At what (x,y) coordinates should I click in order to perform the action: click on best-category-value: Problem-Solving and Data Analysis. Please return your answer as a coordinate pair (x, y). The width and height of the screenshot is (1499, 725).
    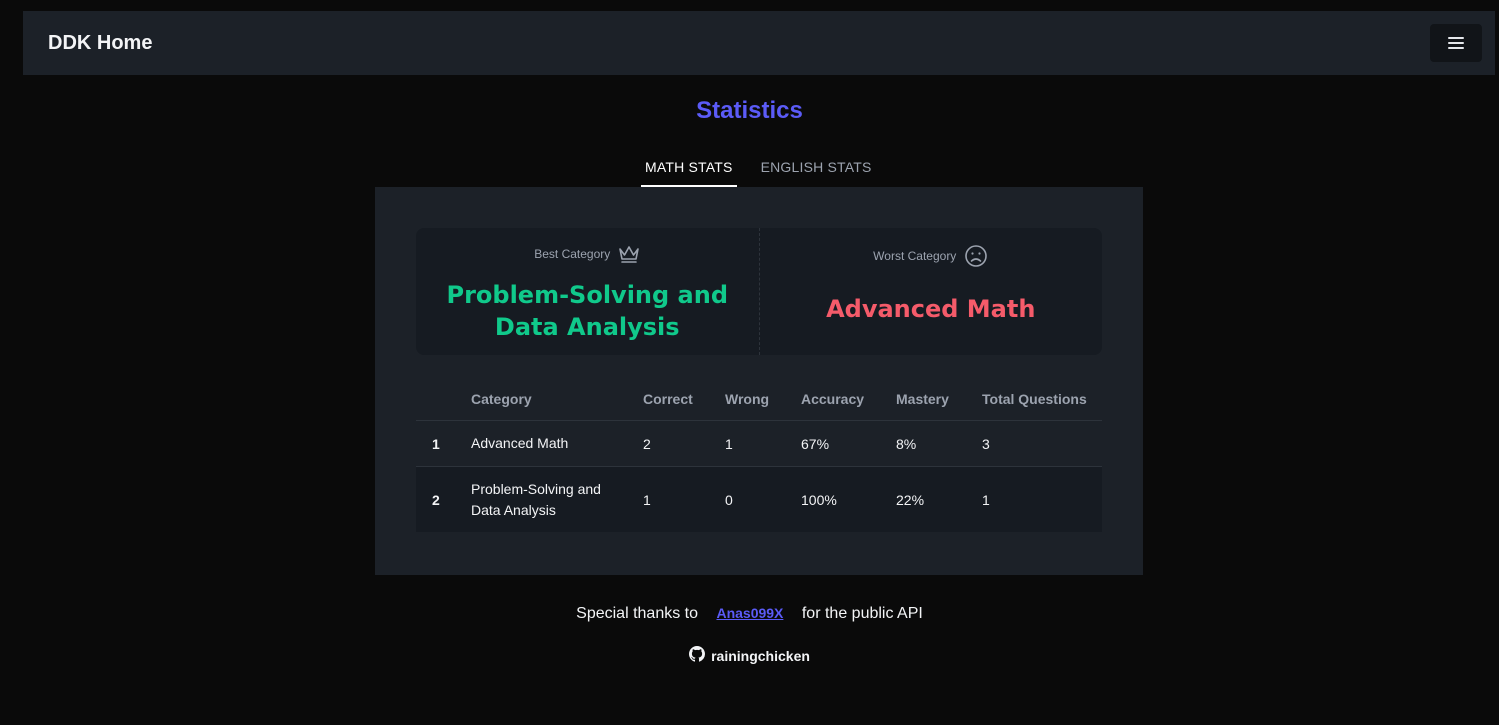
    Looking at the image, I should click on (587, 311).